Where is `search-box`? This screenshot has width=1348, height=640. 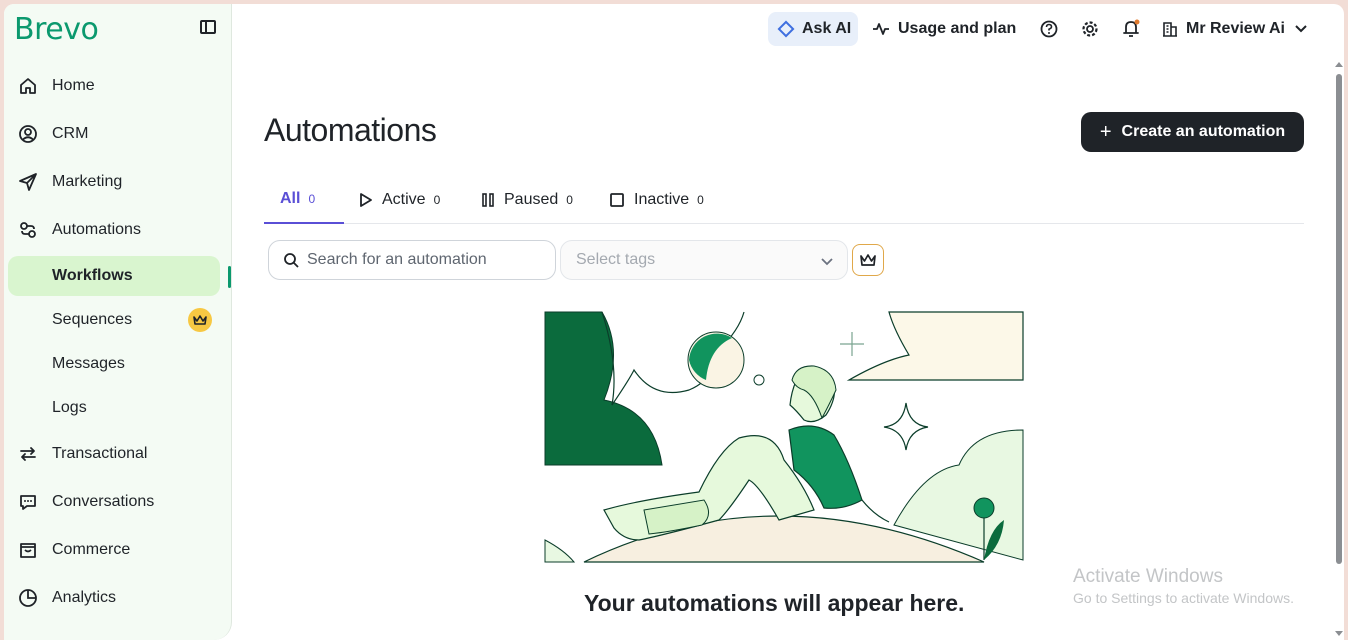
search-box is located at coordinates (412, 260).